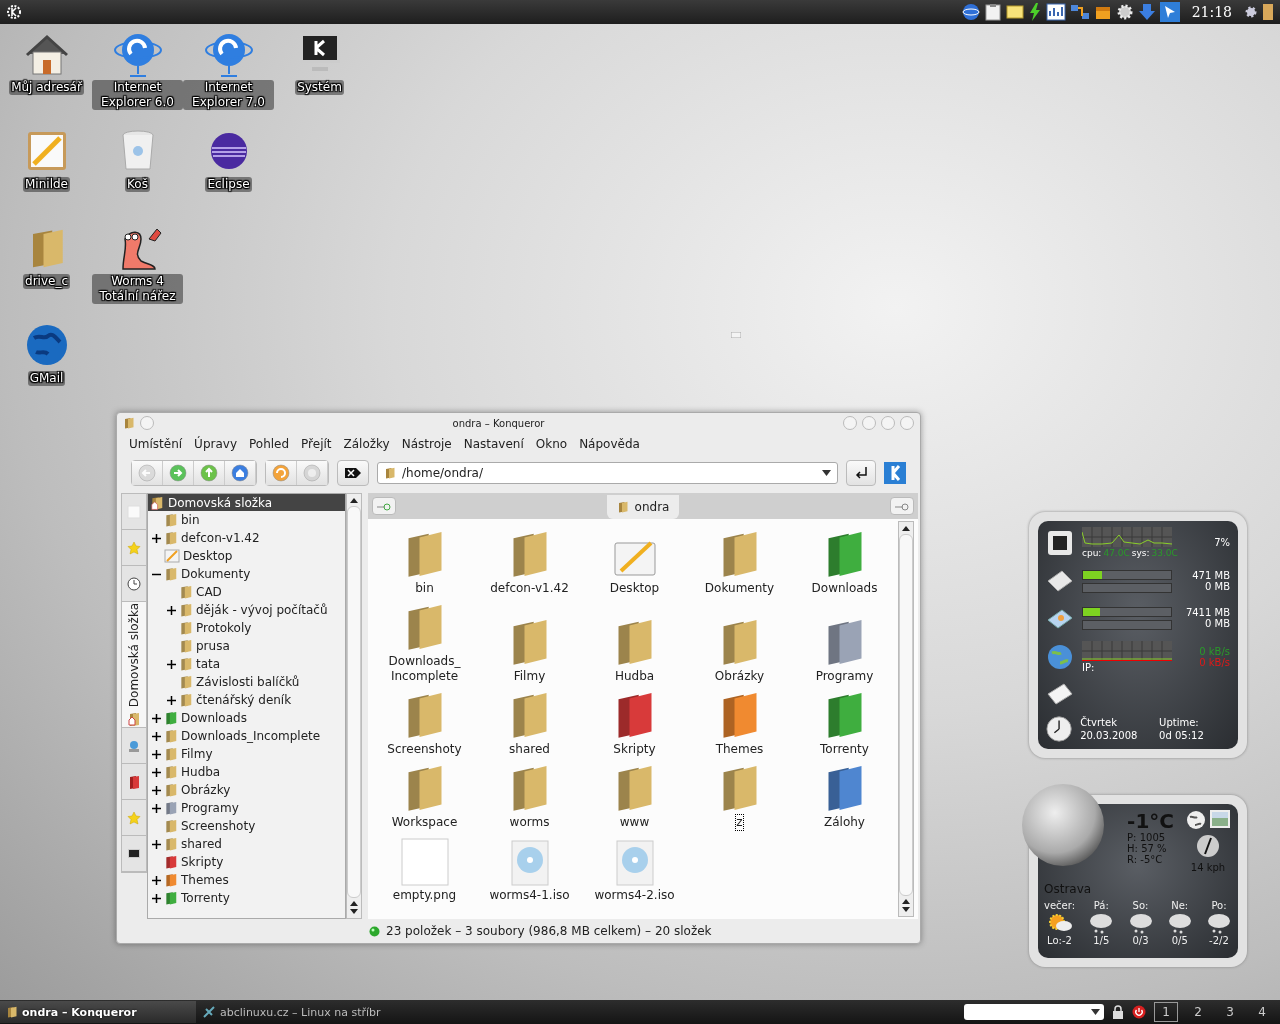  What do you see at coordinates (634, 895) in the screenshot?
I see `file-label: worms4-2.iso` at bounding box center [634, 895].